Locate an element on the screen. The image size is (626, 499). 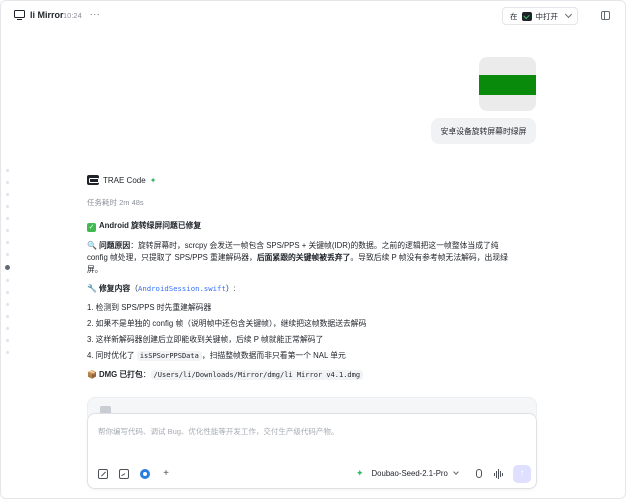
fix-paren-close: ）: is located at coordinates (230, 288).